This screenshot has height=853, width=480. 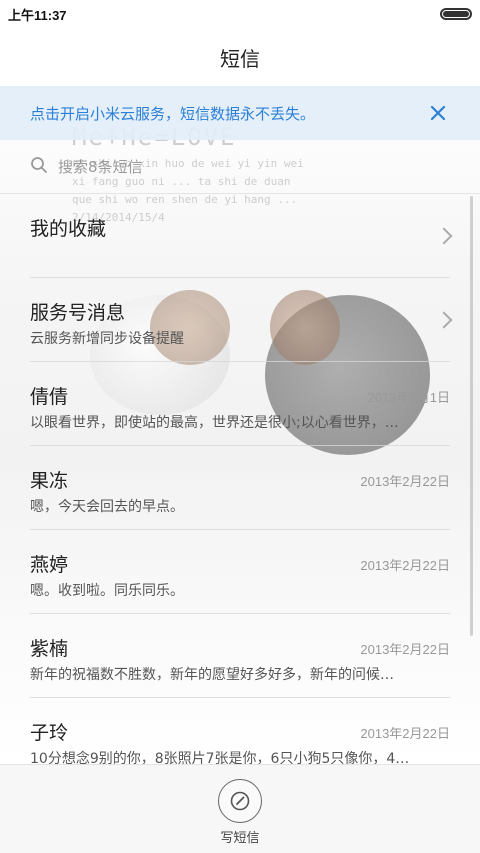 I want to click on search-bar, so click(x=240, y=167).